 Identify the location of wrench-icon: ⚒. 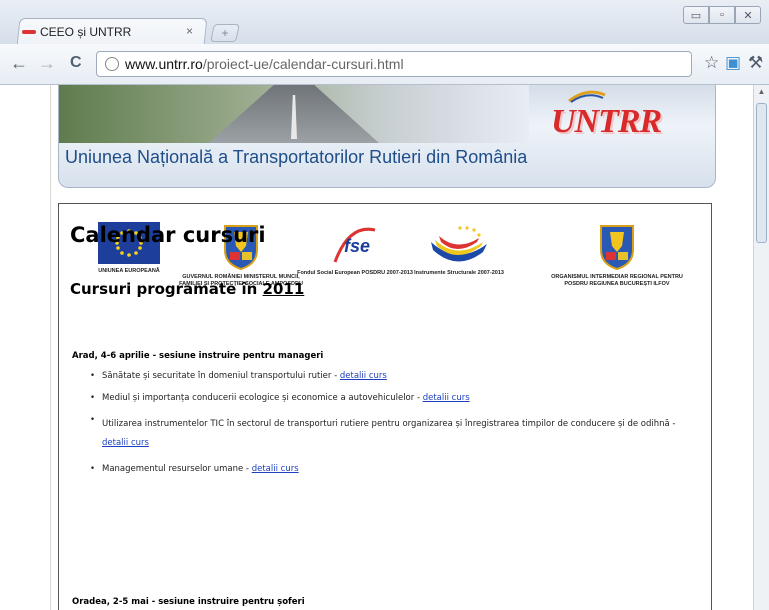
(755, 63).